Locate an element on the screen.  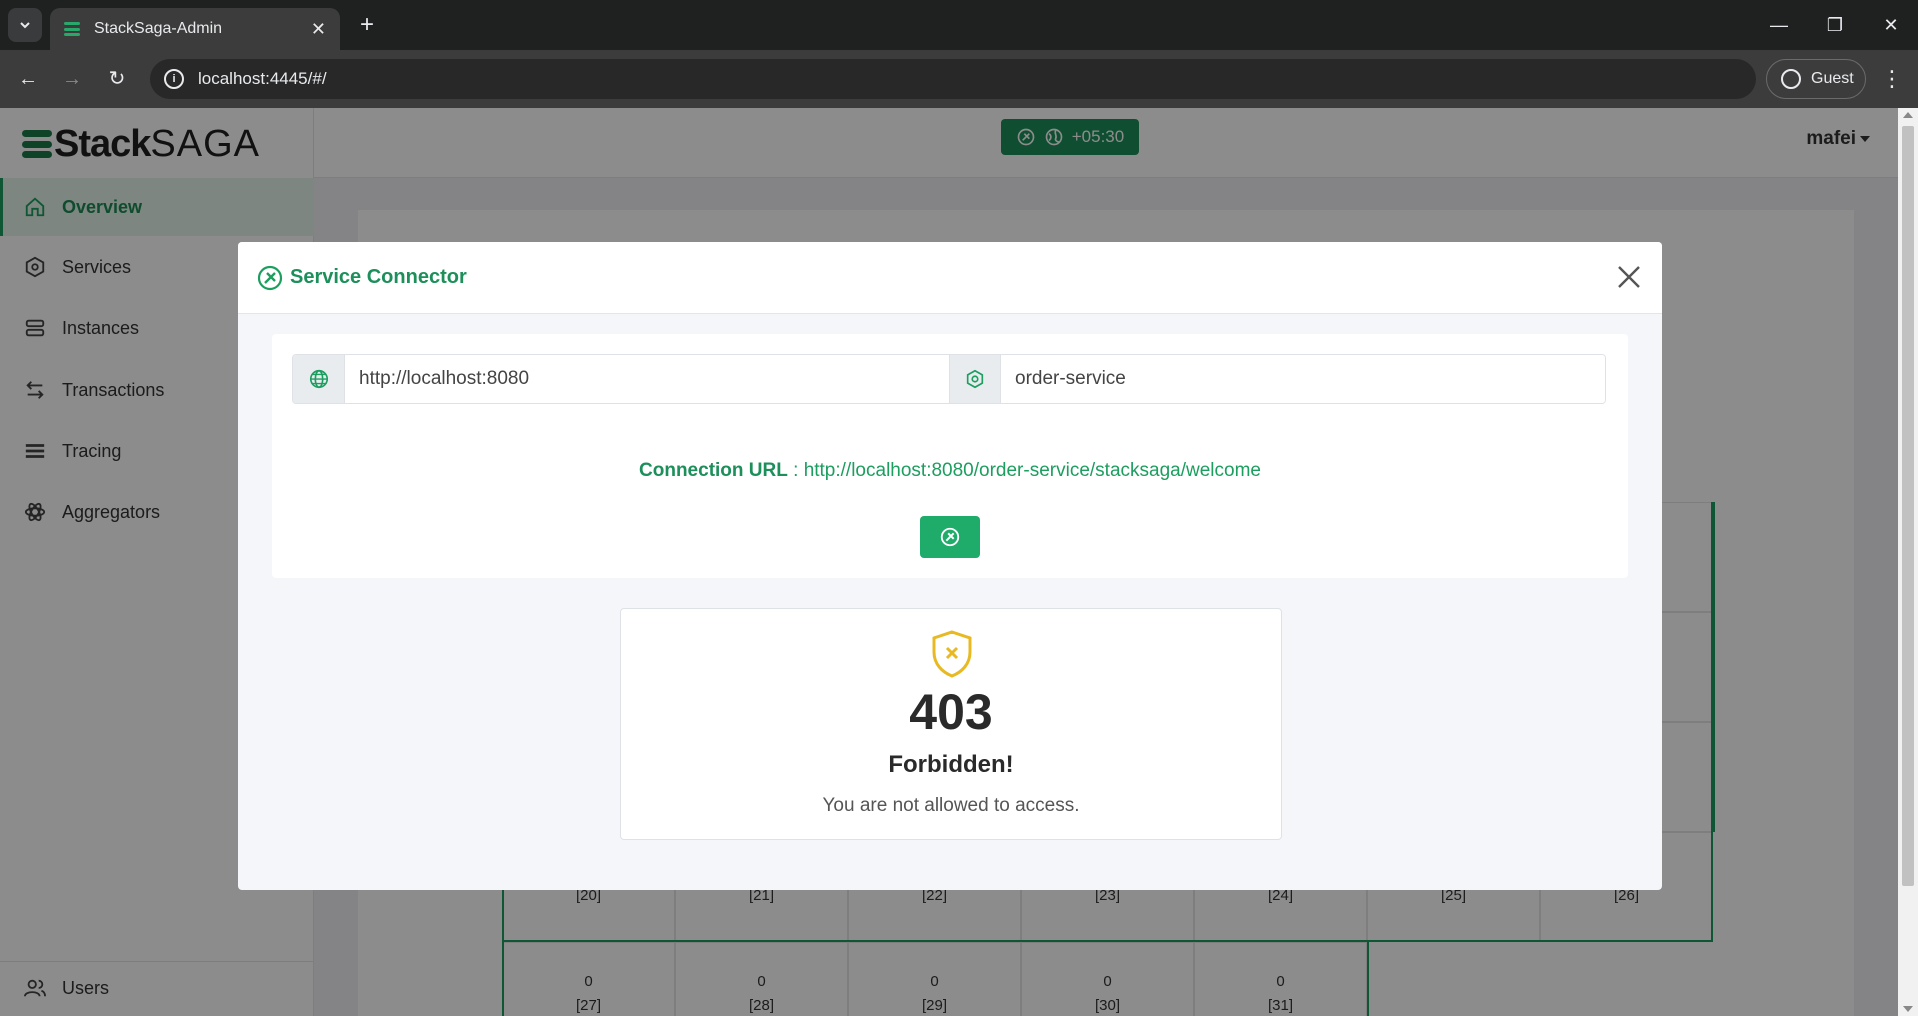
connect-button is located at coordinates (950, 537).